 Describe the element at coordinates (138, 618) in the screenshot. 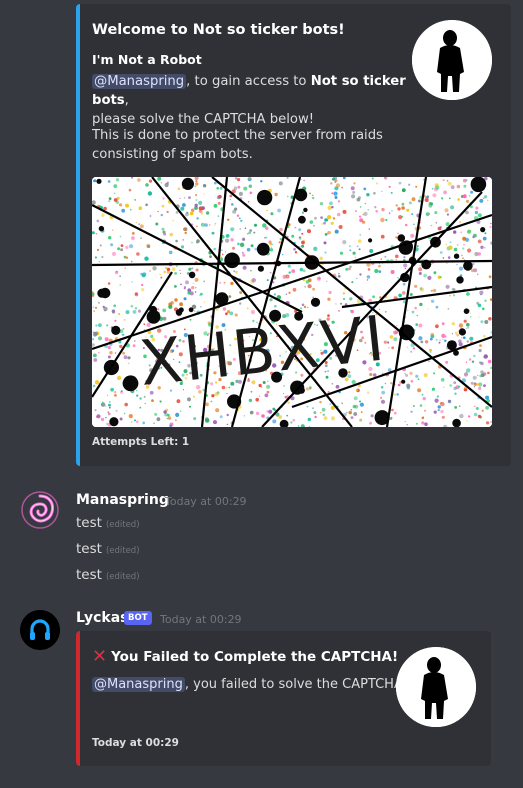

I see `bot-badge: BOT` at that location.